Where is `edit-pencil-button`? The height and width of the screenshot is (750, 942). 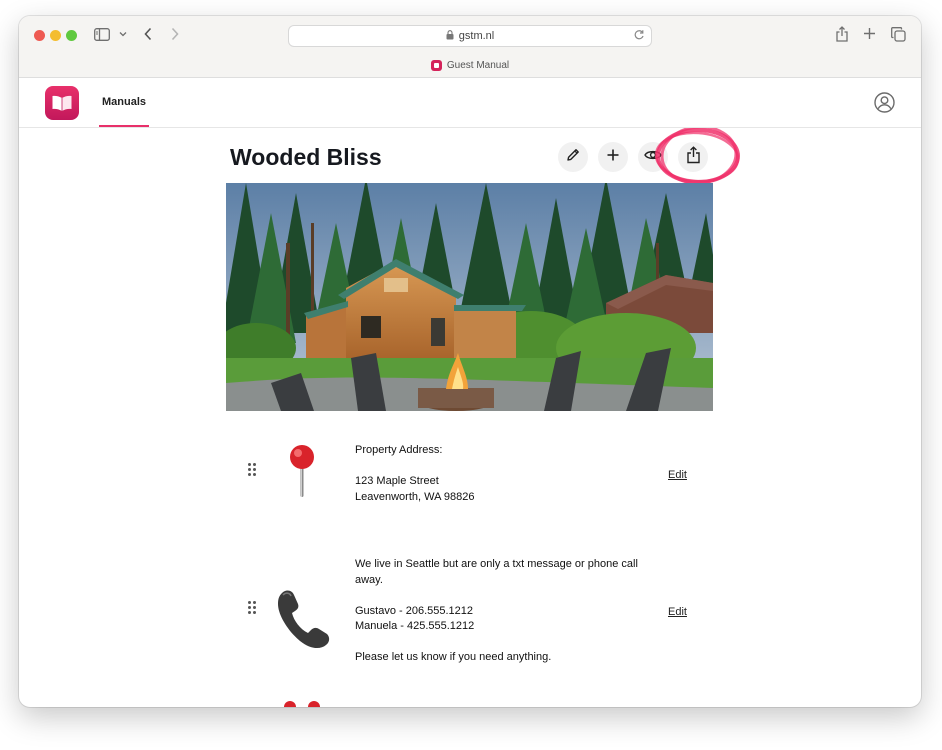
edit-pencil-button is located at coordinates (573, 157).